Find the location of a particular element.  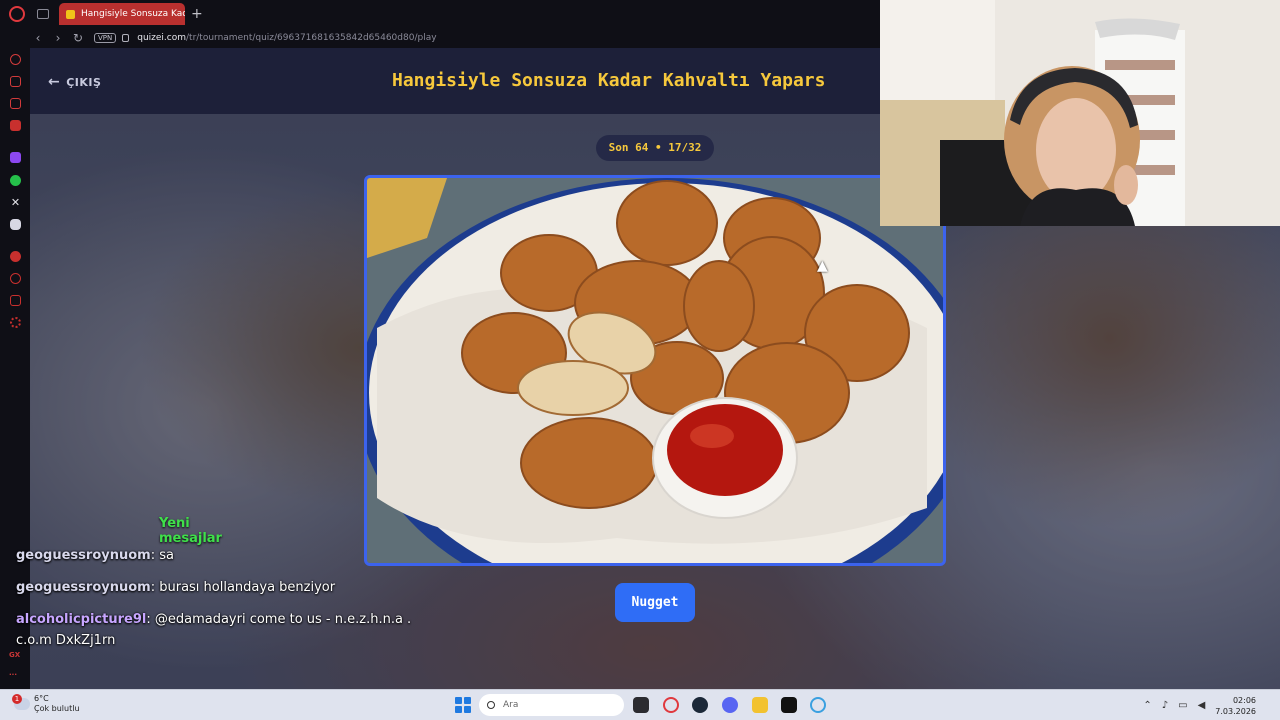

arrow-left-icon: ← is located at coordinates (54, 82).